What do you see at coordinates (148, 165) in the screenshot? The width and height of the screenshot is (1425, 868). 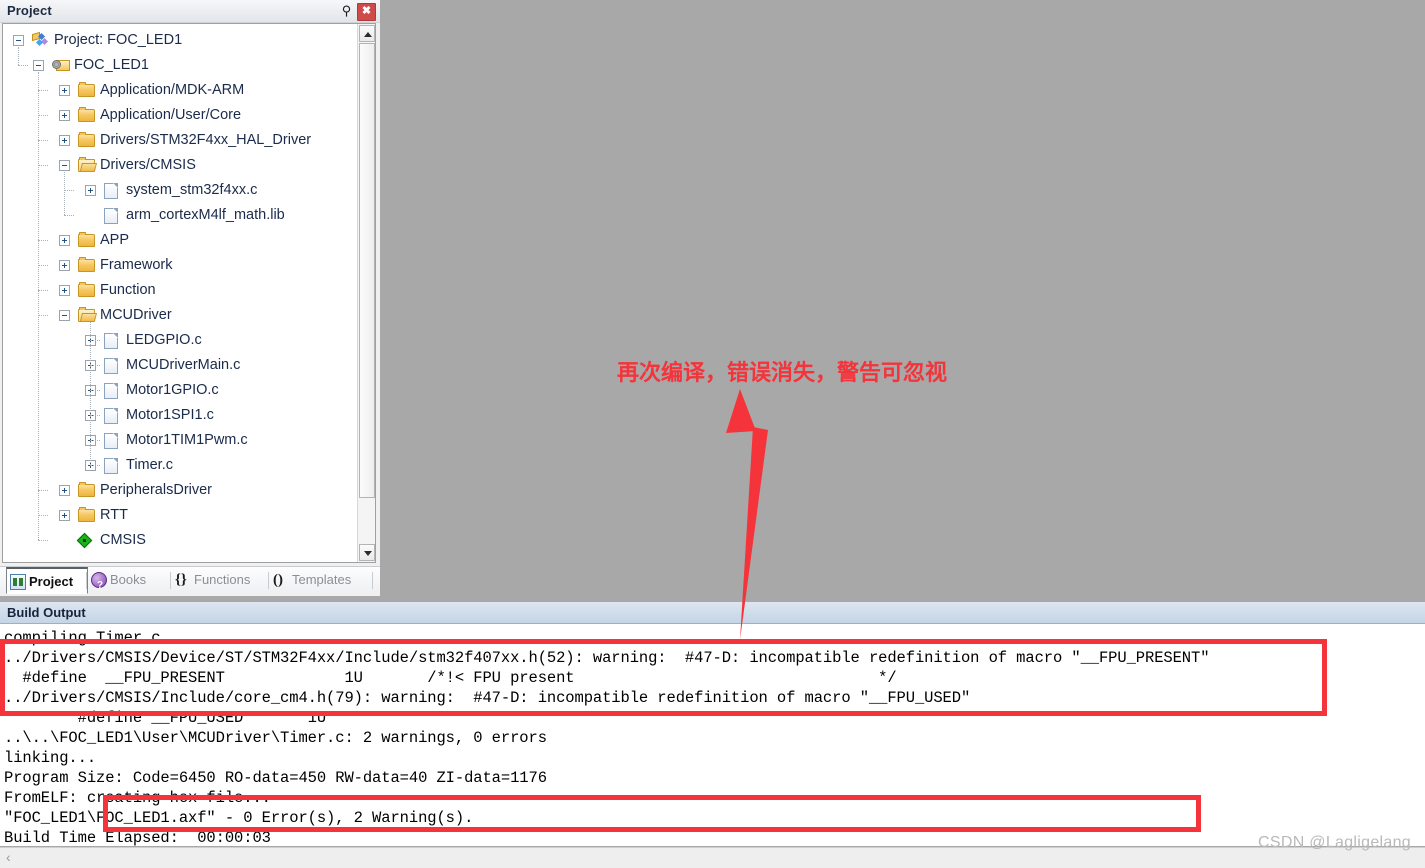 I see `tree-item-label: Drivers/CMSIS` at bounding box center [148, 165].